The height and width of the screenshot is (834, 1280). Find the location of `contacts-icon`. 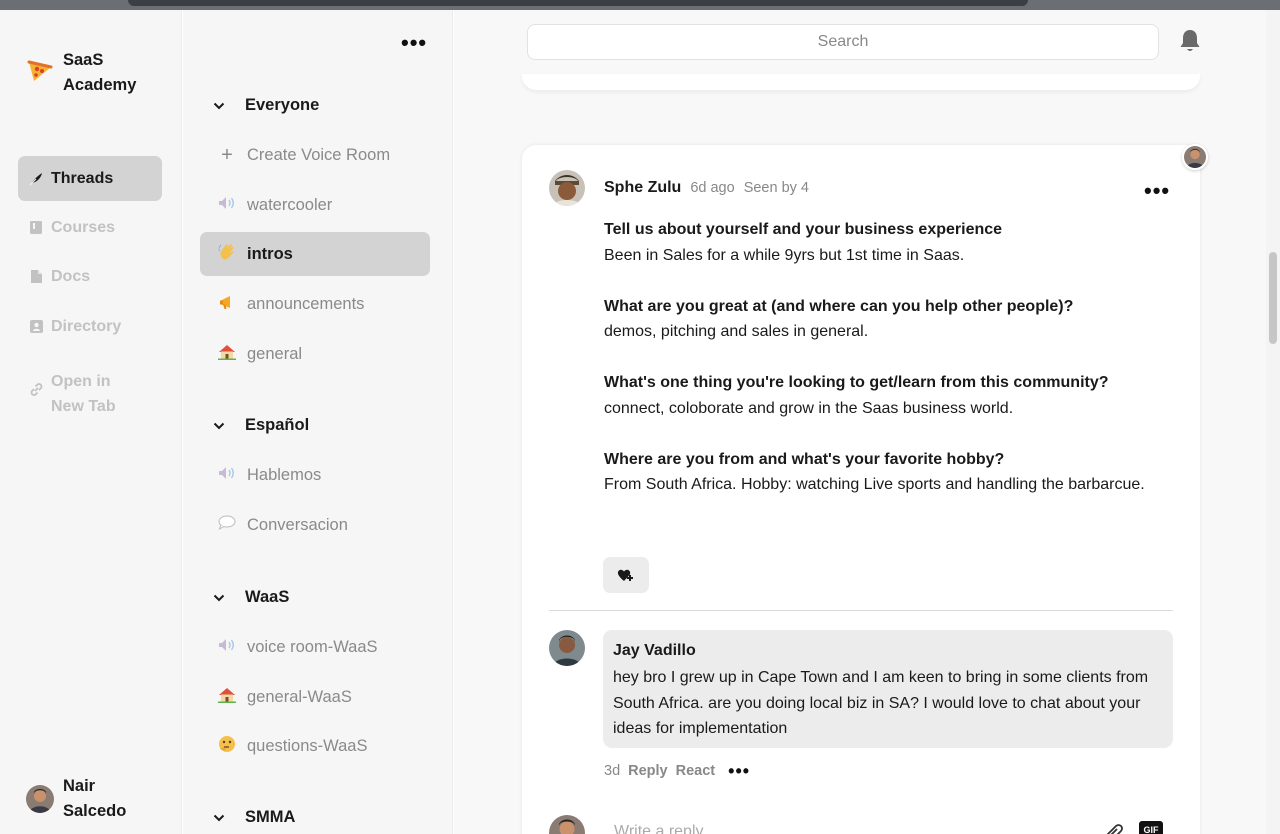

contacts-icon is located at coordinates (36, 327).